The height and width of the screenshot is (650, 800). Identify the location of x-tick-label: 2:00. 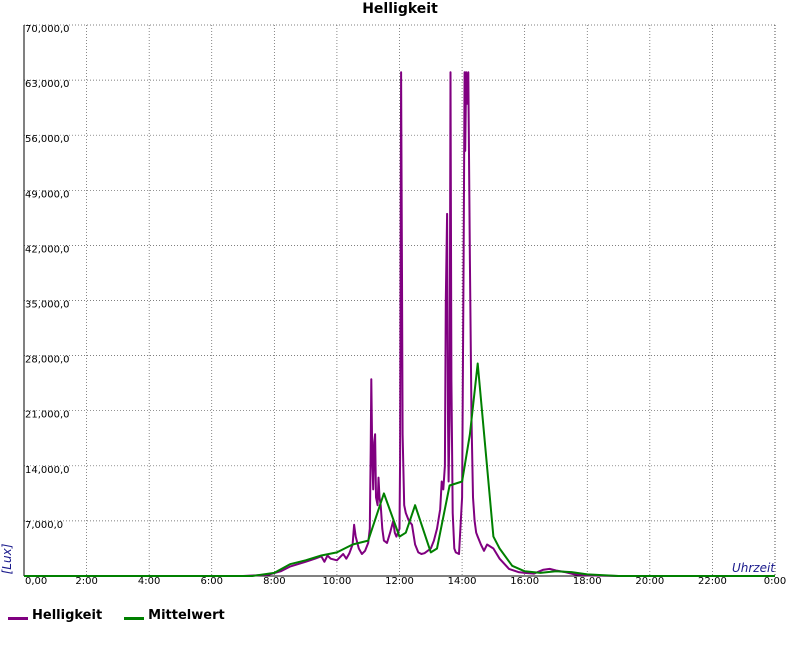
(86, 581).